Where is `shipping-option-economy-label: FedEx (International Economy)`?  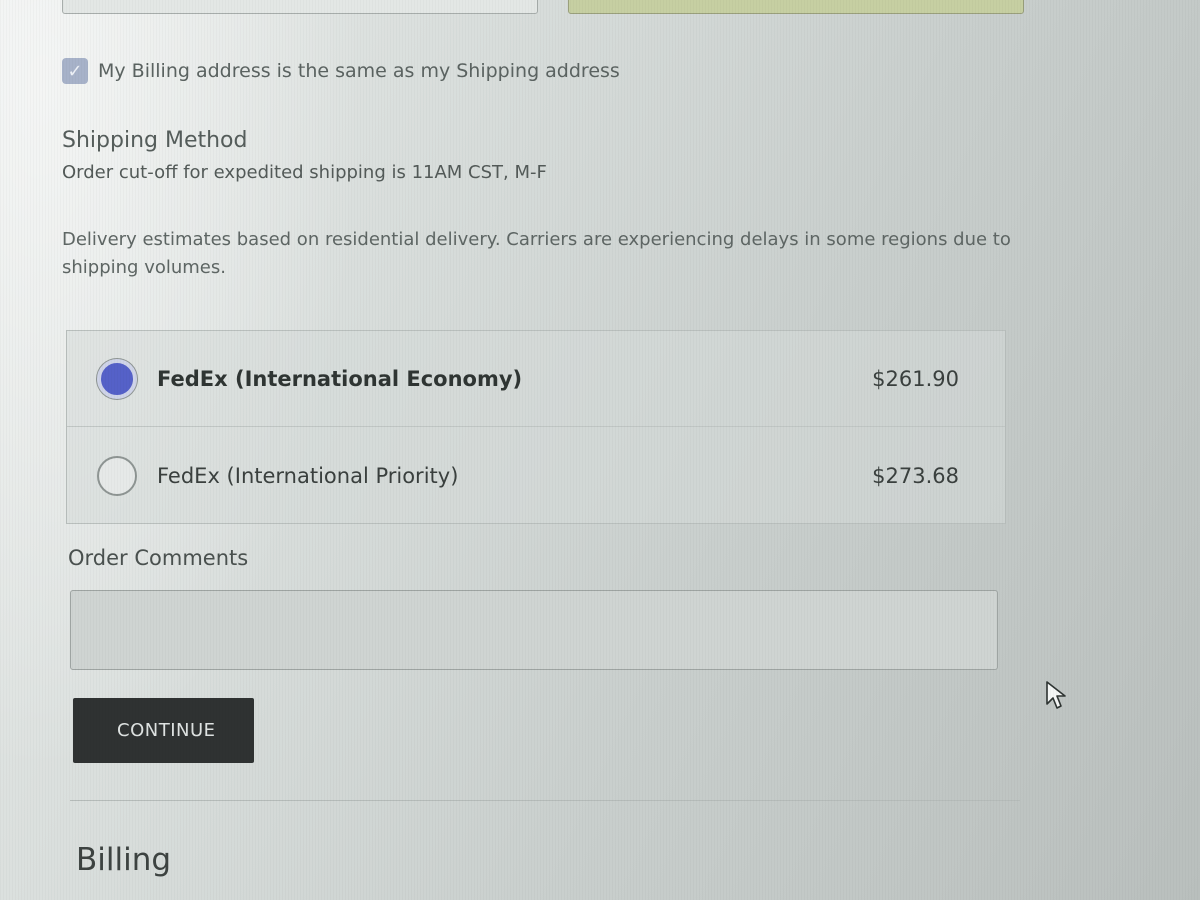 shipping-option-economy-label: FedEx (International Economy) is located at coordinates (340, 378).